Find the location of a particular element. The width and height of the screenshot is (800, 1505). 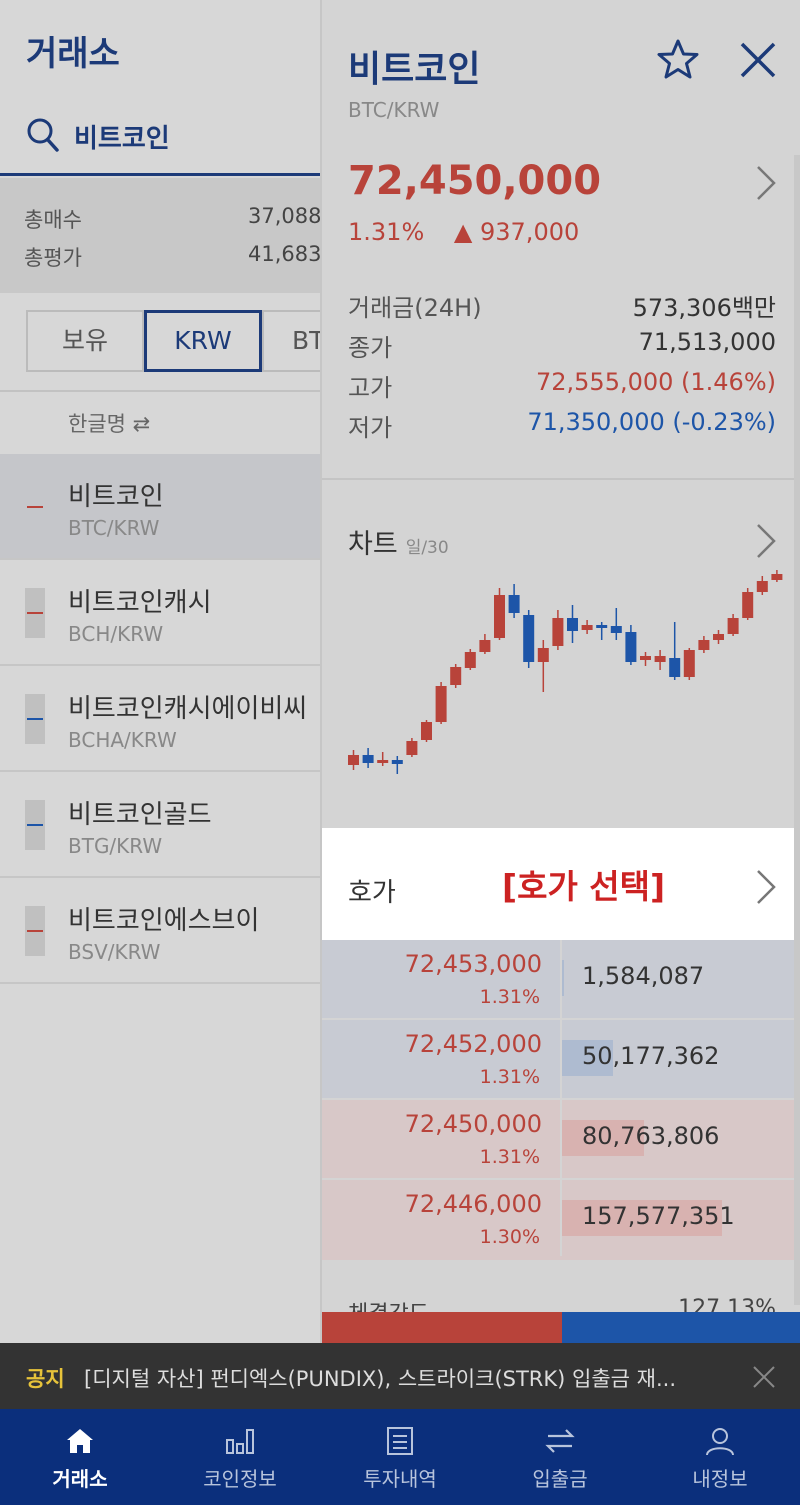

orderbook-title: 호가 is located at coordinates (372, 893).